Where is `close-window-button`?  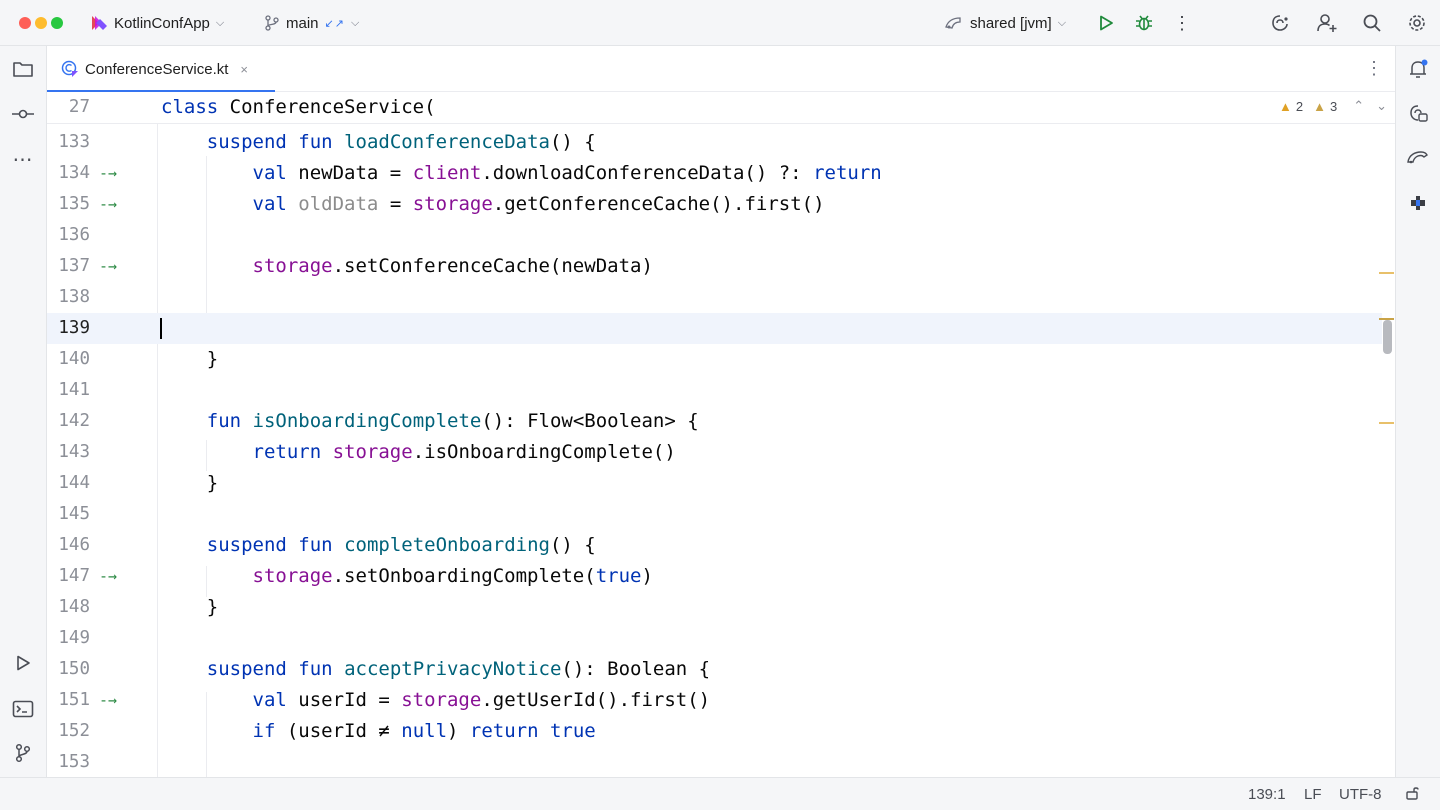 close-window-button is located at coordinates (25, 23).